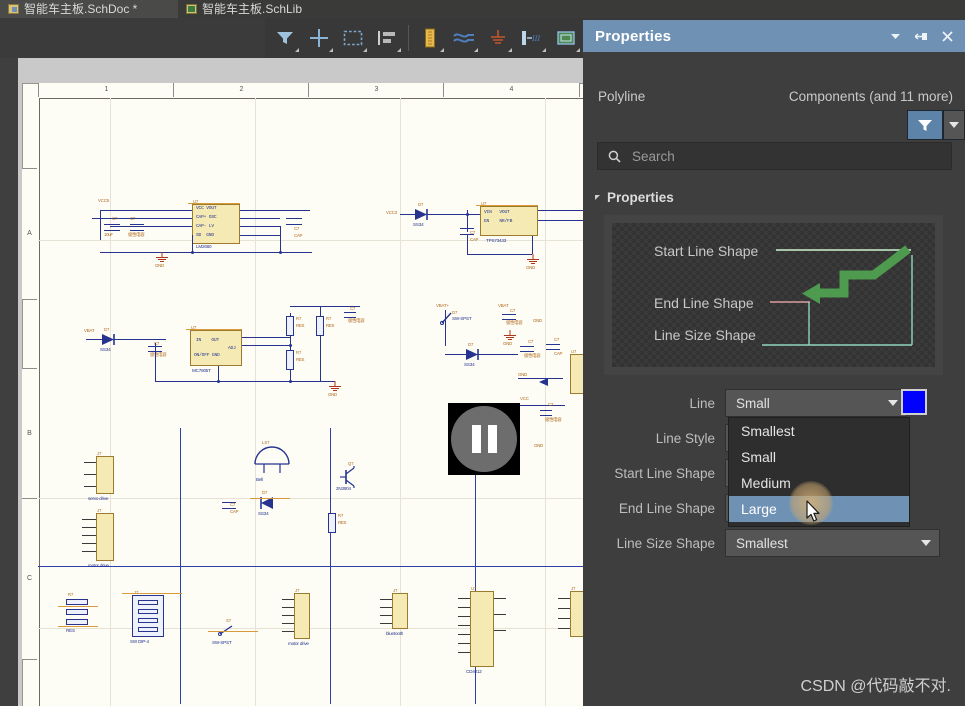 The image size is (965, 706). What do you see at coordinates (914, 402) in the screenshot?
I see `line-color-swatch` at bounding box center [914, 402].